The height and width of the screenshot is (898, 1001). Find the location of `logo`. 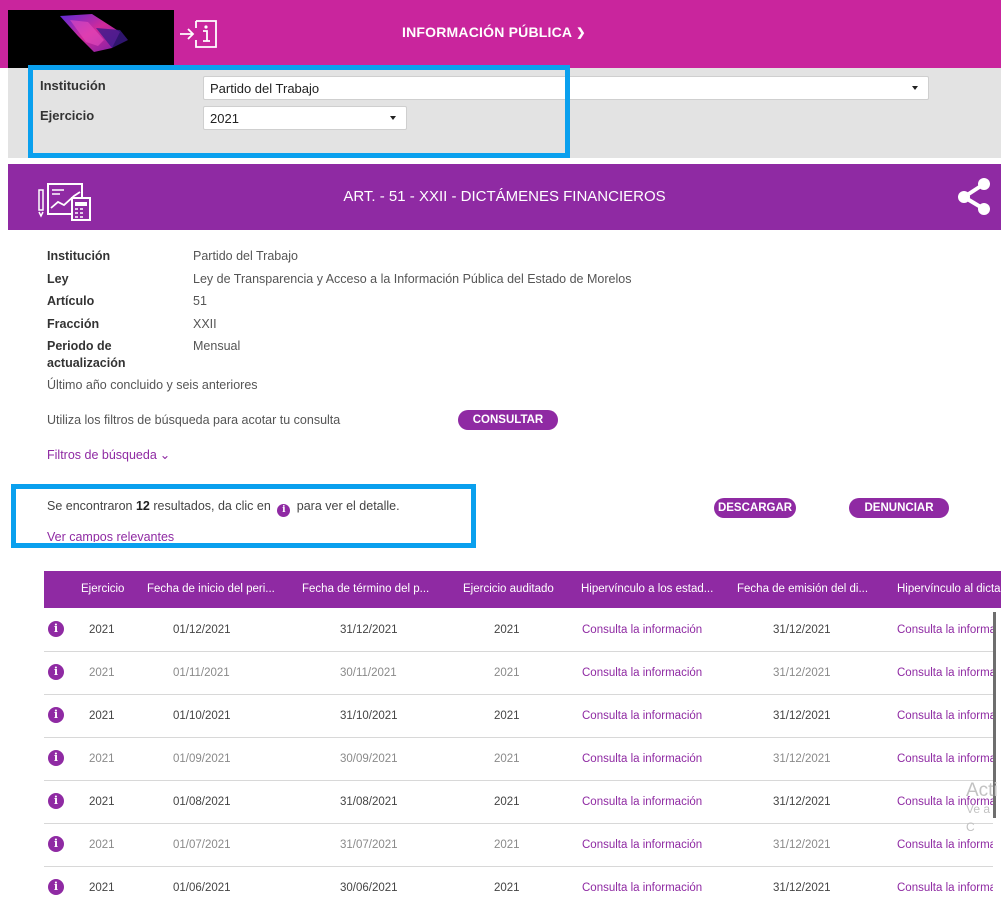

logo is located at coordinates (91, 39).